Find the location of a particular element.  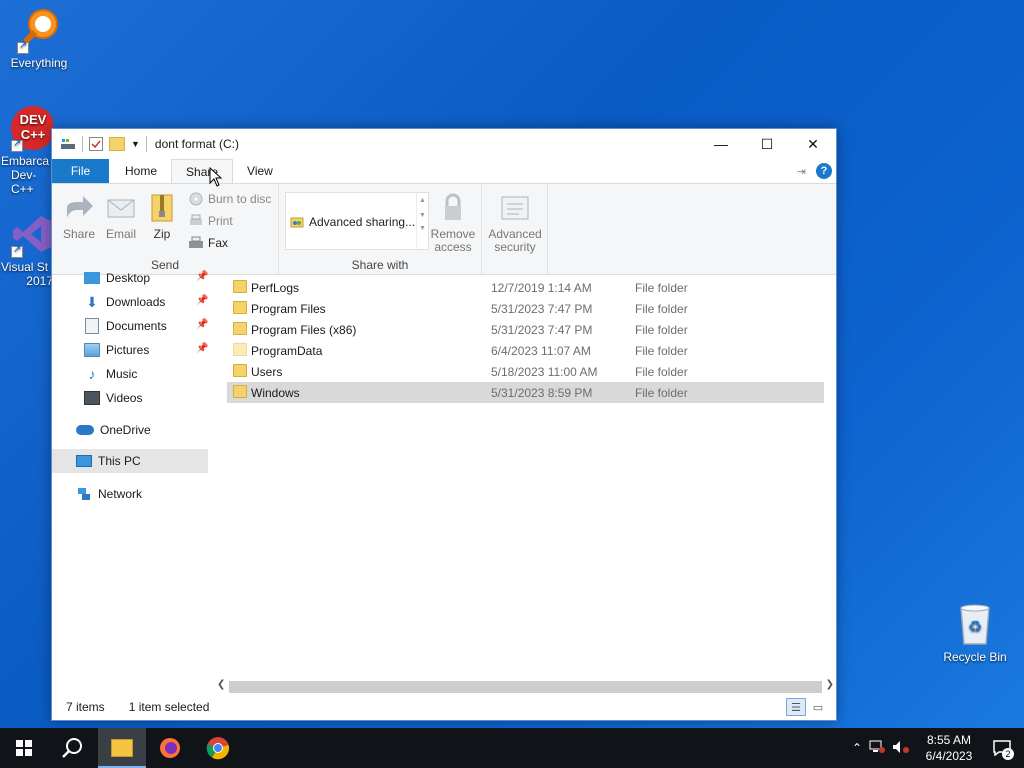

pin-ribbon-icon: ⇥ is located at coordinates (801, 171).